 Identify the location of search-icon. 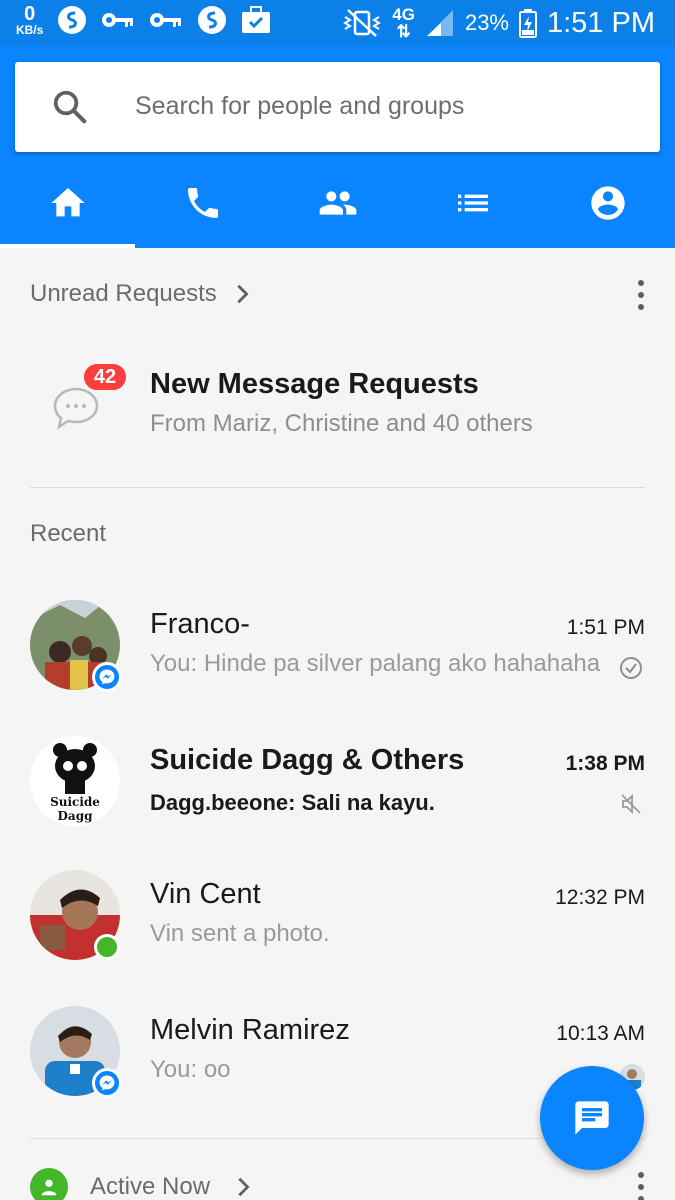
(70, 107).